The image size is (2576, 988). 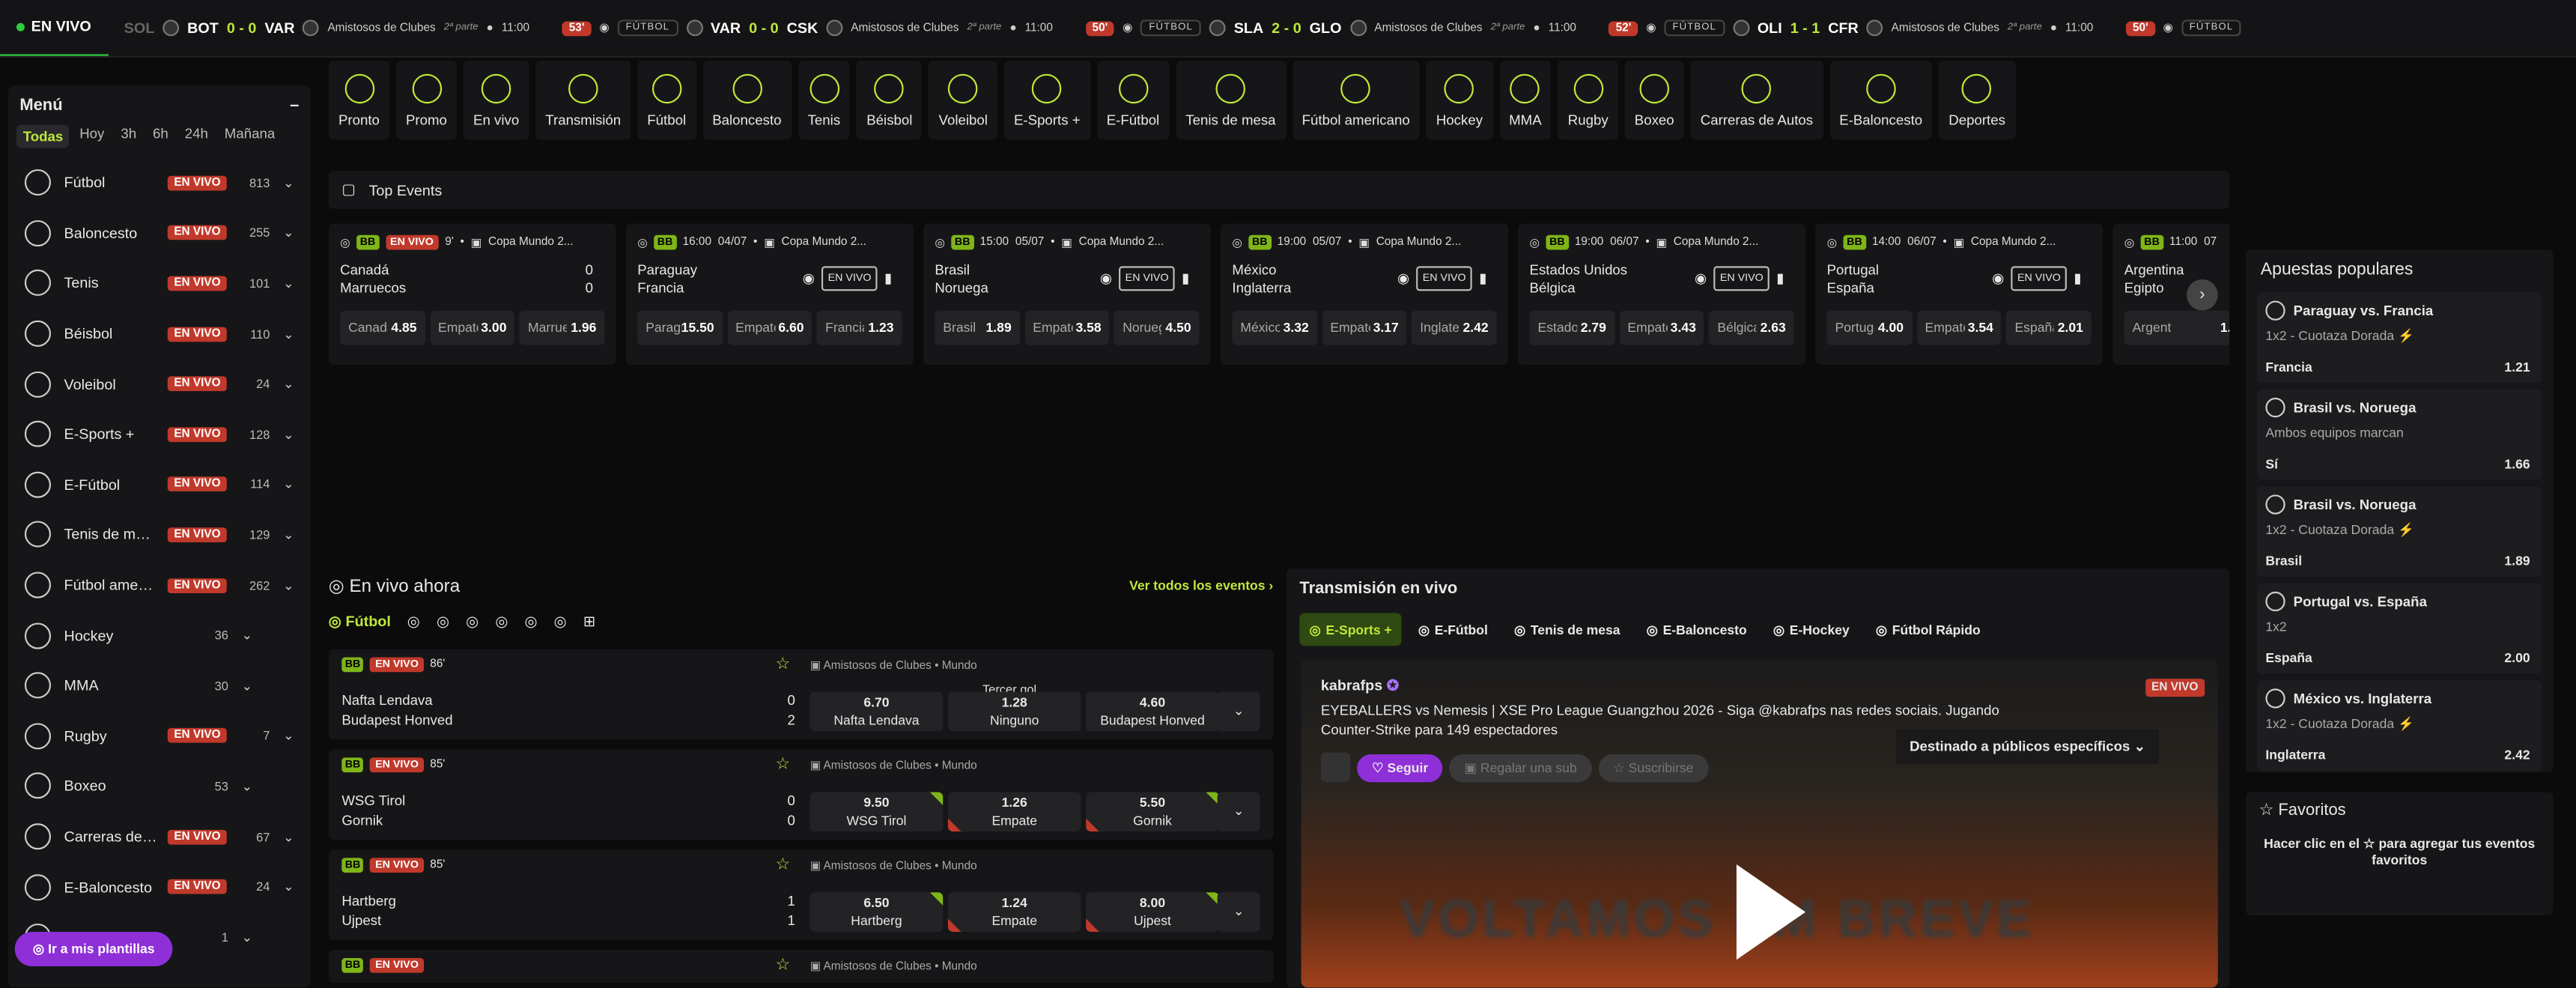 I want to click on odds-button: Empate3.17, so click(x=1364, y=327).